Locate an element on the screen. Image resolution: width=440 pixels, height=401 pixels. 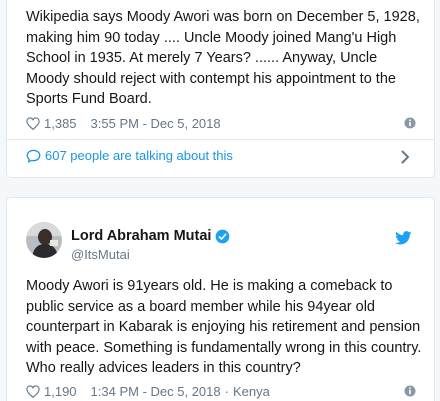
verified-badge-icon is located at coordinates (223, 236).